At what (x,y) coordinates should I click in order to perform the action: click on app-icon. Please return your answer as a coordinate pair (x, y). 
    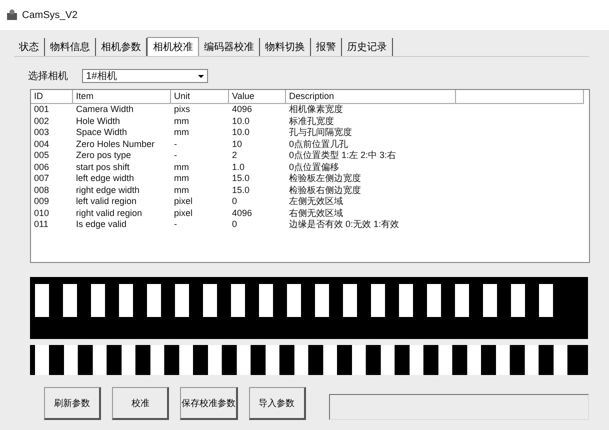
    Looking at the image, I should click on (12, 15).